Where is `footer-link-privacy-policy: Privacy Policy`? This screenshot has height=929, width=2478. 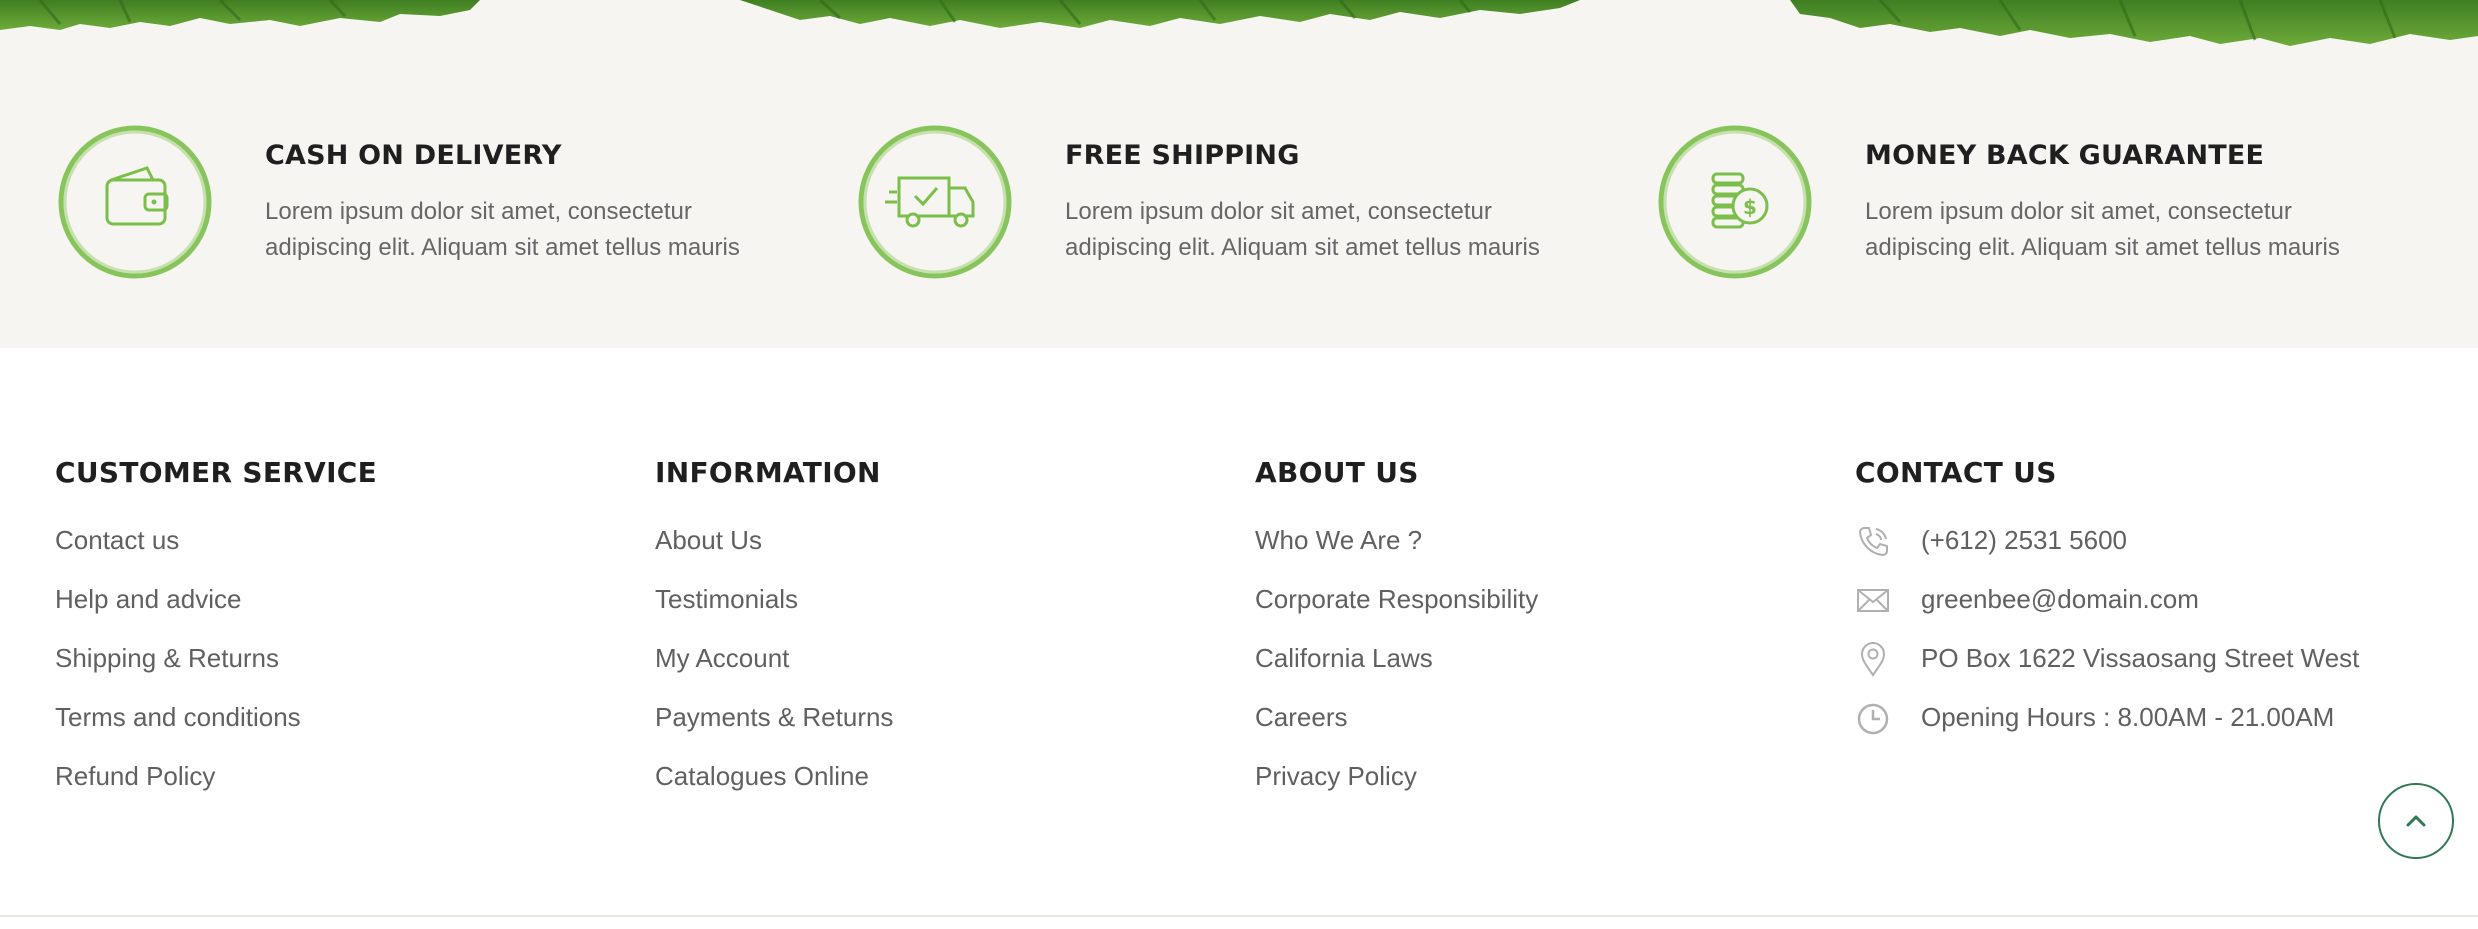
footer-link-privacy-policy: Privacy Policy is located at coordinates (1396, 790).